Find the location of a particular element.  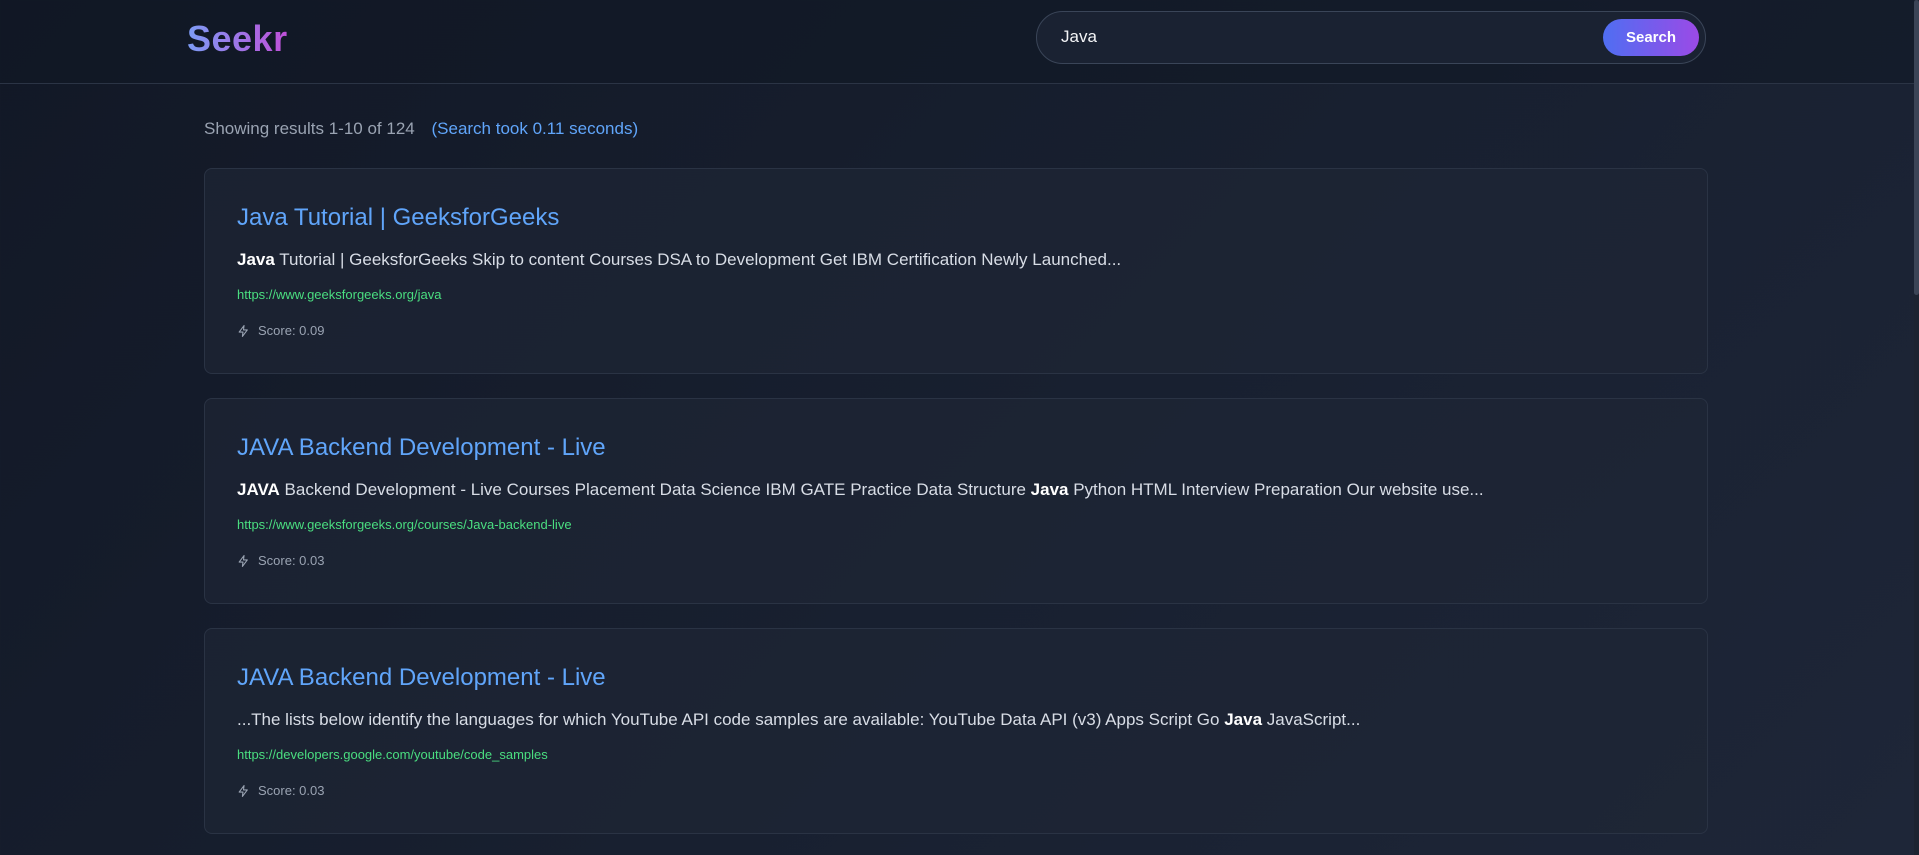

scrollbar-thumb is located at coordinates (1916, 147).